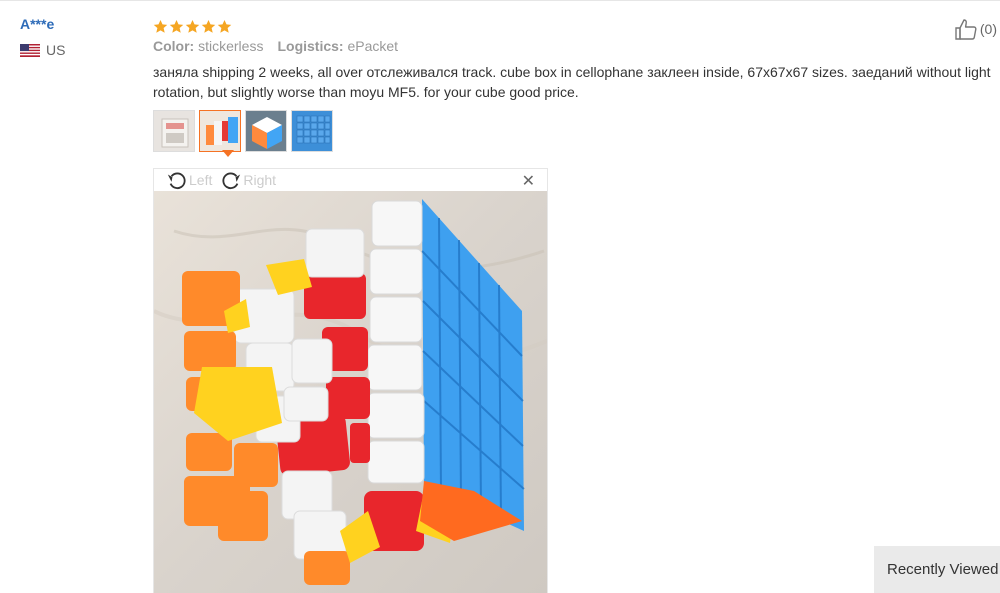  Describe the element at coordinates (373, 46) in the screenshot. I see `logistics-value: ePacket` at that location.